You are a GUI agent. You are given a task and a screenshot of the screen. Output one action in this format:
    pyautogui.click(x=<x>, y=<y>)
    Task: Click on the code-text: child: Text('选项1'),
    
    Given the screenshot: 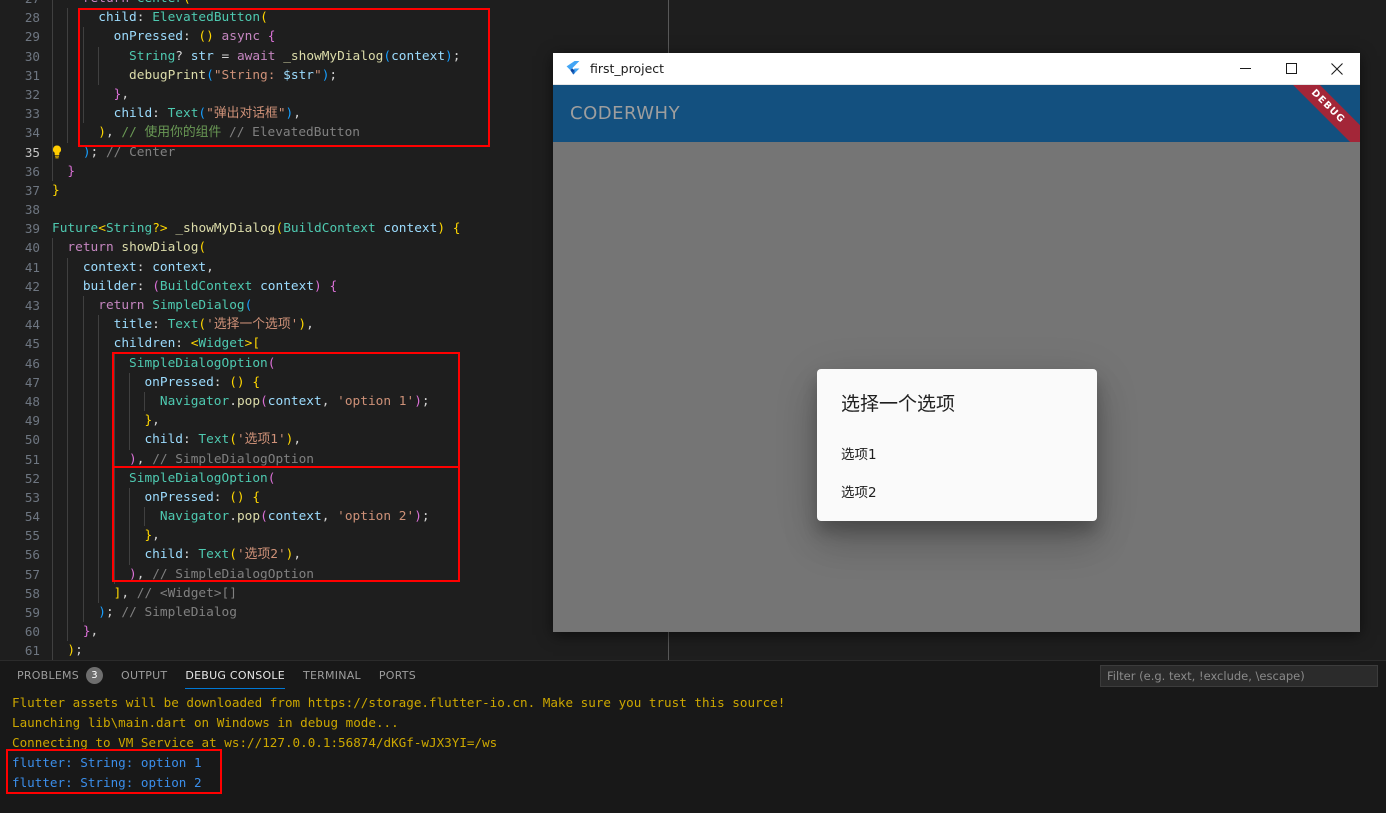 What is the action you would take?
    pyautogui.click(x=223, y=440)
    